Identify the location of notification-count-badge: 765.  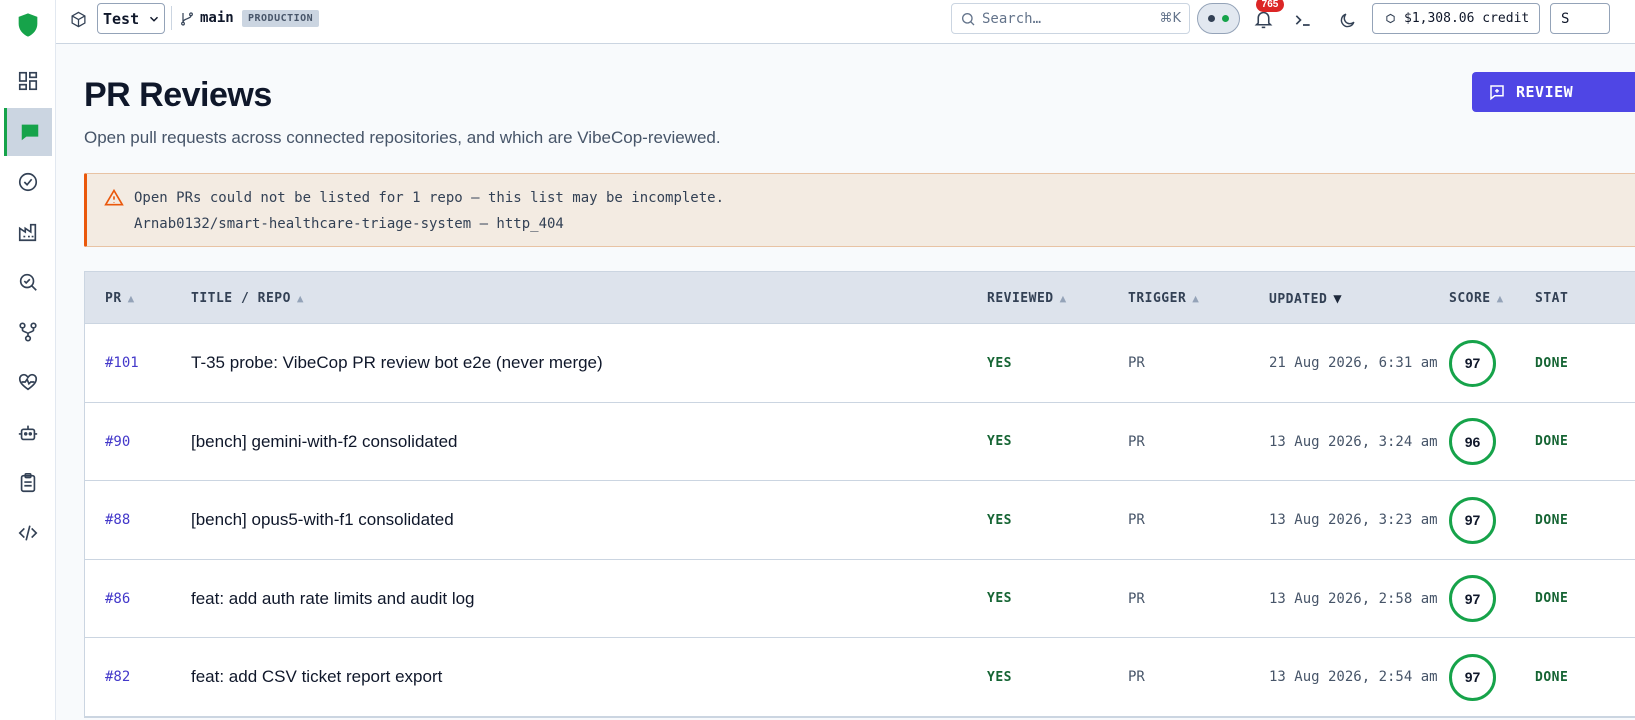
(1270, 6).